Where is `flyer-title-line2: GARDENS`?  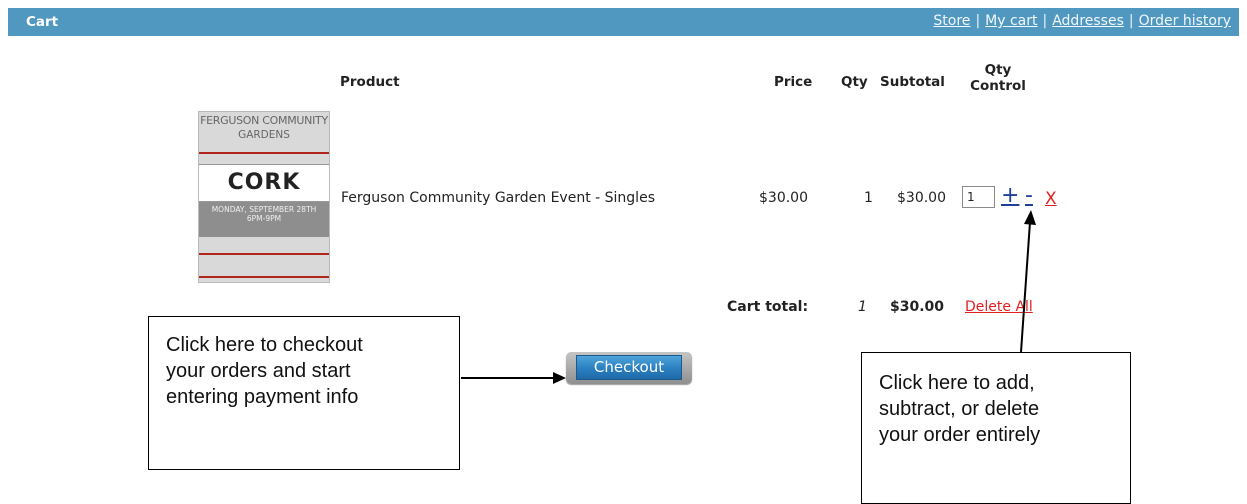
flyer-title-line2: GARDENS is located at coordinates (264, 135).